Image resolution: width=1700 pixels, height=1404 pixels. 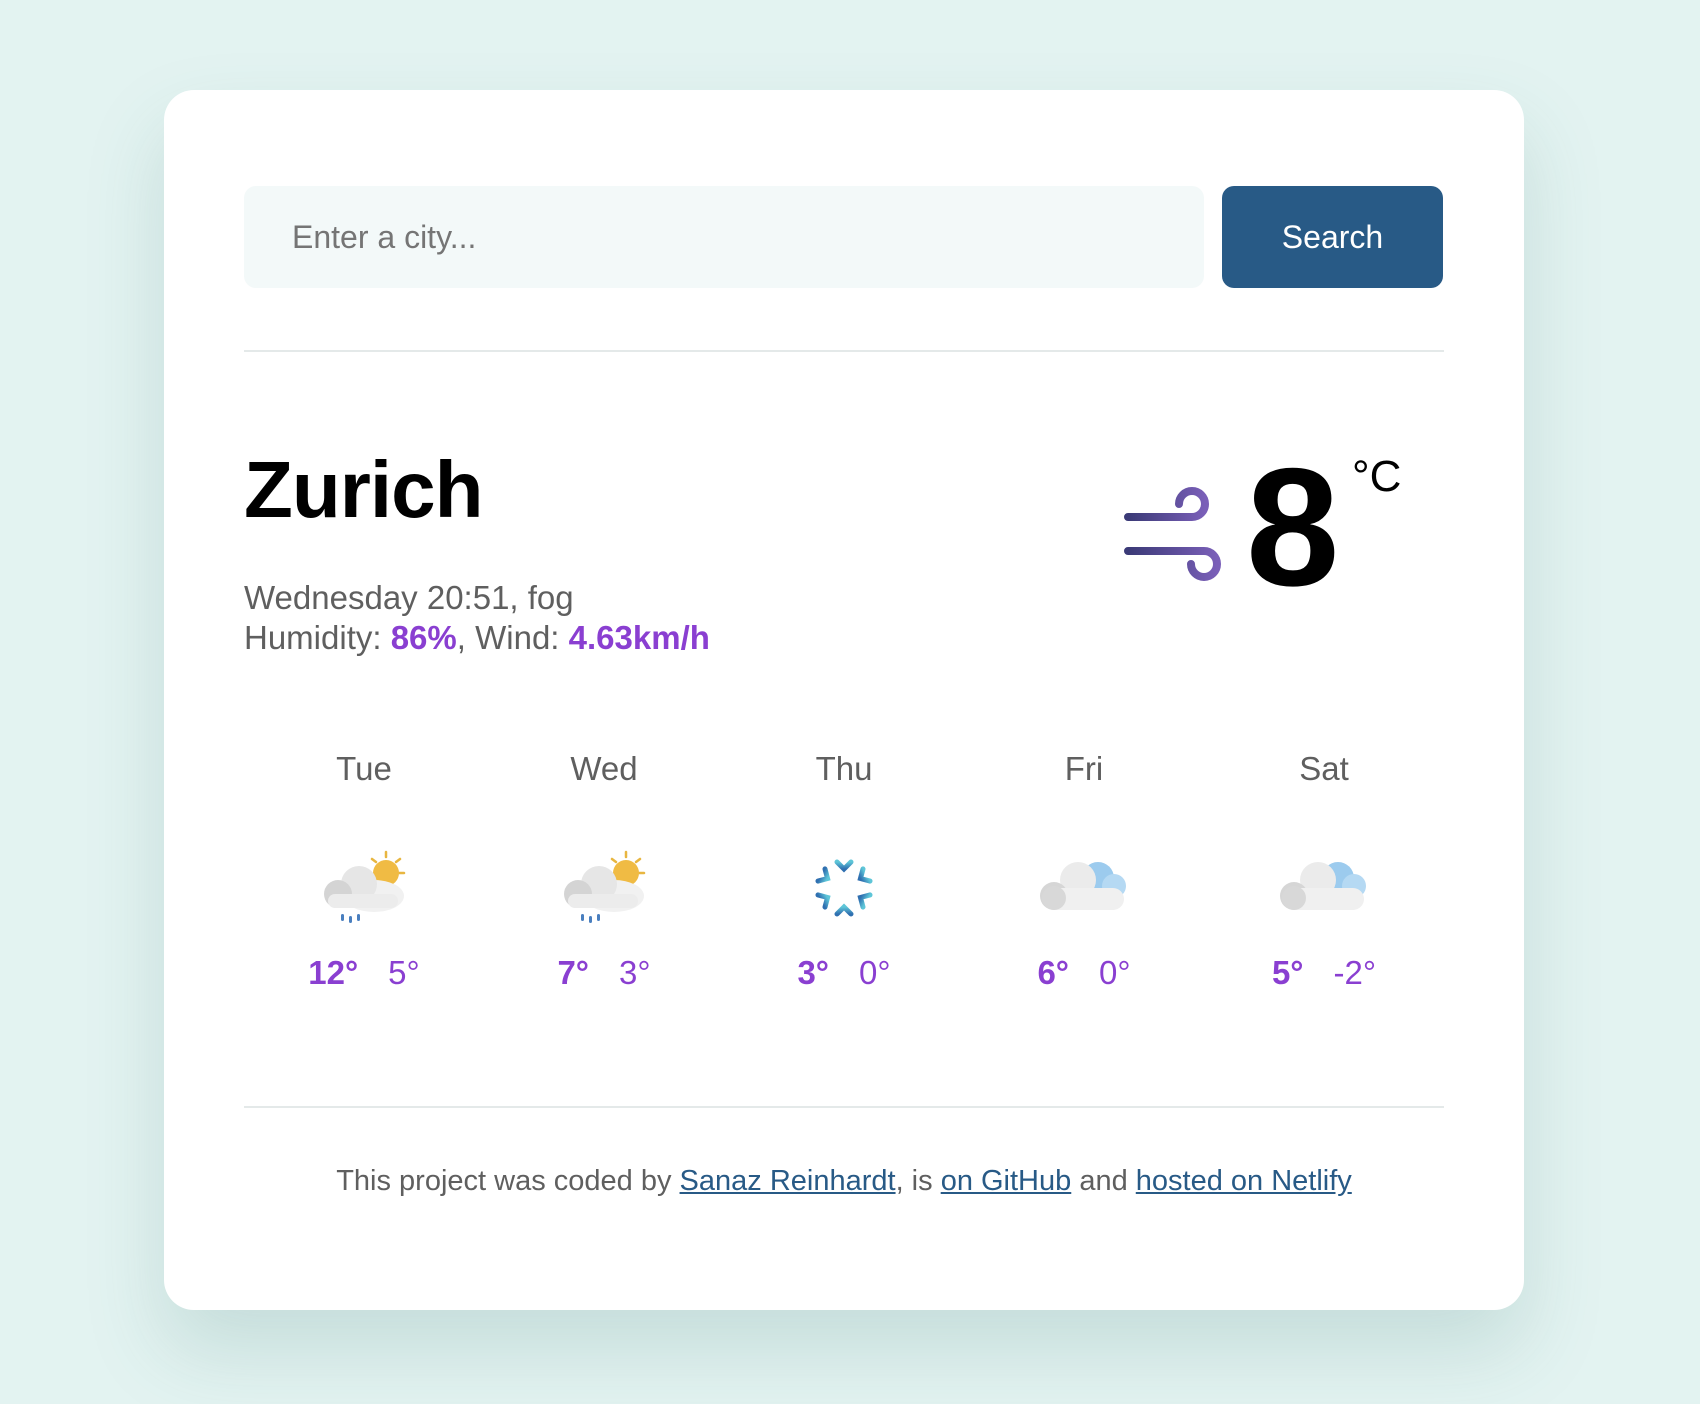 What do you see at coordinates (604, 973) in the screenshot?
I see `forecast-temps: 7° 3°` at bounding box center [604, 973].